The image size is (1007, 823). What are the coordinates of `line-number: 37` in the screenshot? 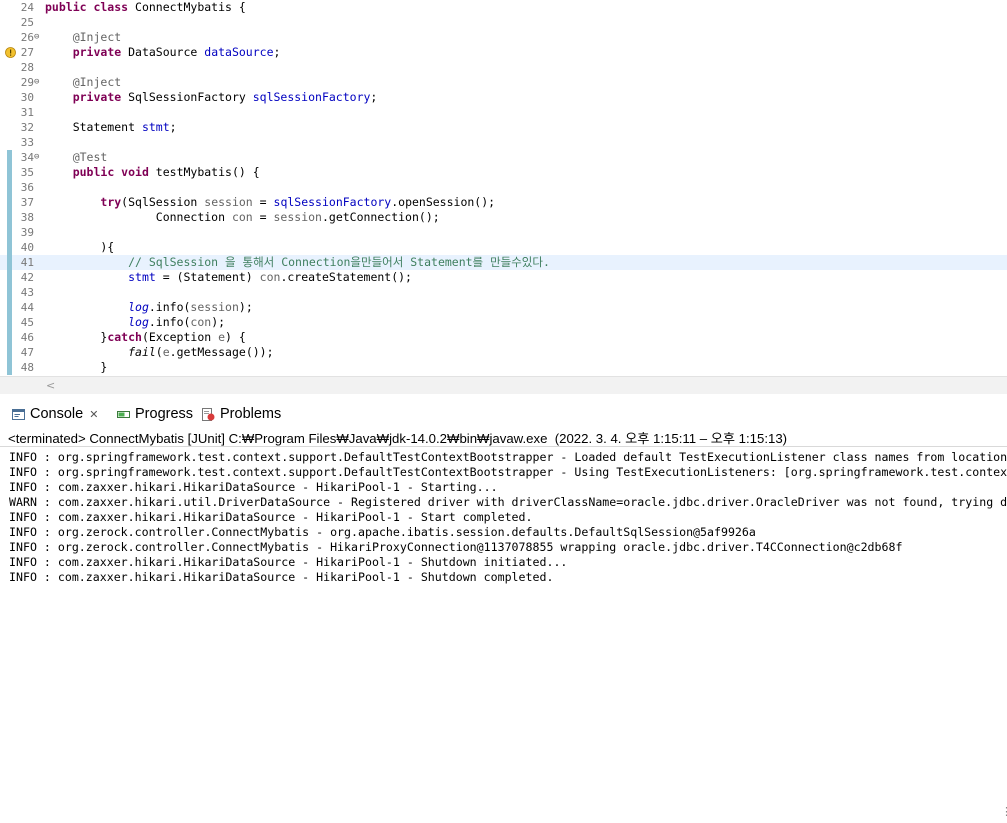 It's located at (27, 202).